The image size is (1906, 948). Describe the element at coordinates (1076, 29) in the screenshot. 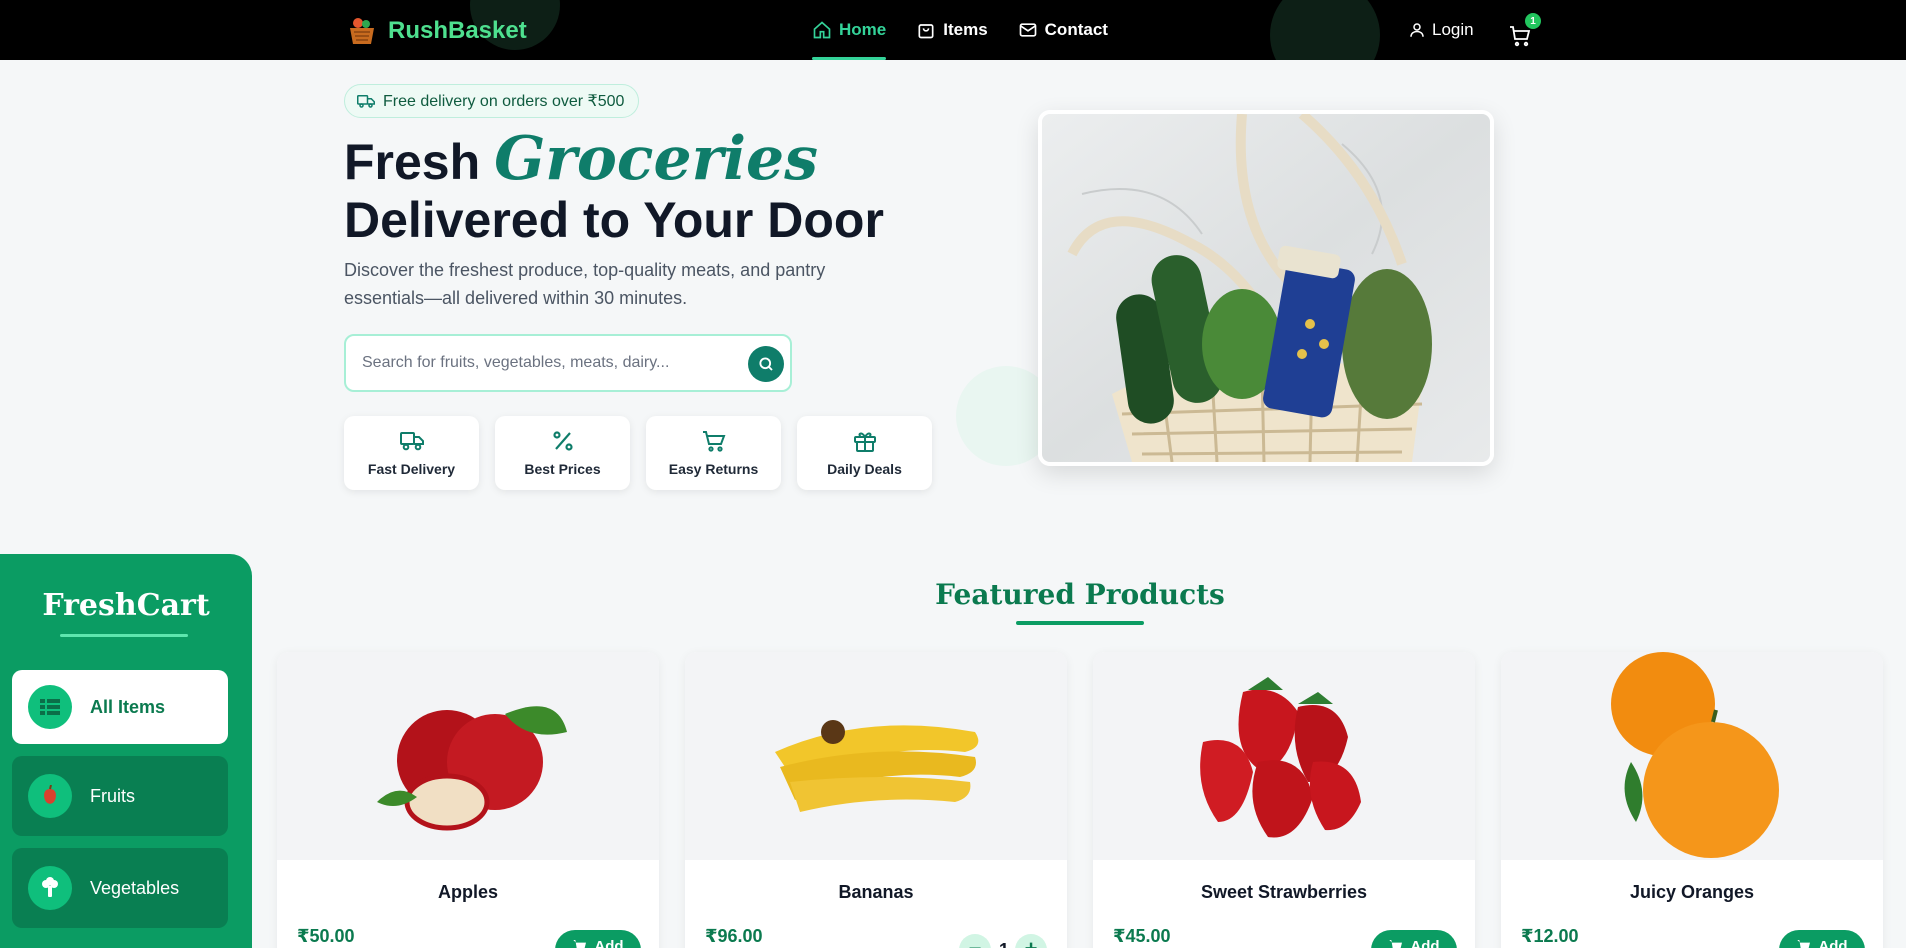

I see `nav-contact-label: Contact` at that location.